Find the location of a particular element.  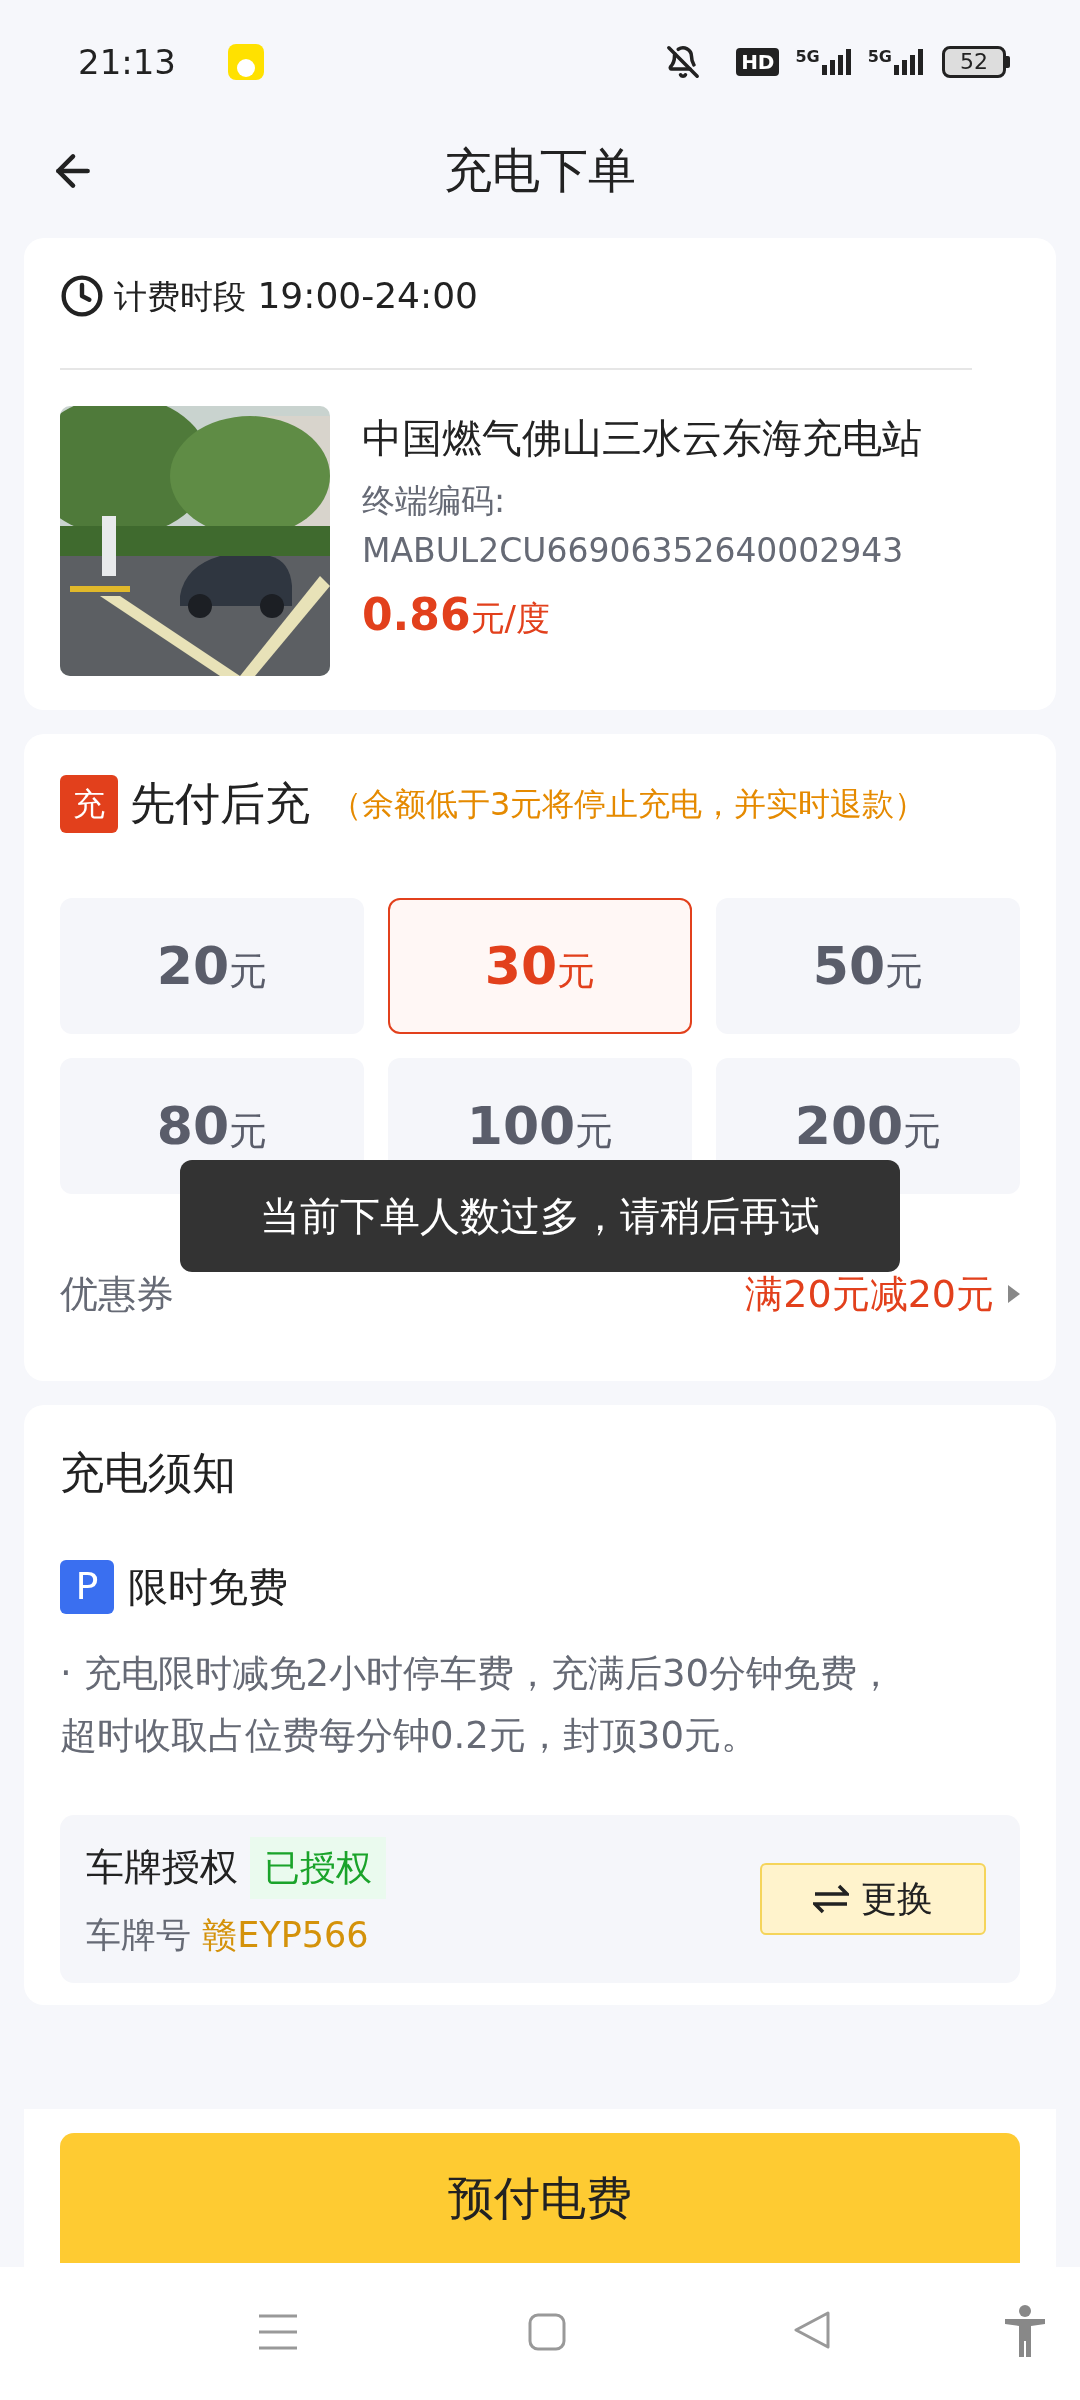

back-icon is located at coordinates (812, 2330).